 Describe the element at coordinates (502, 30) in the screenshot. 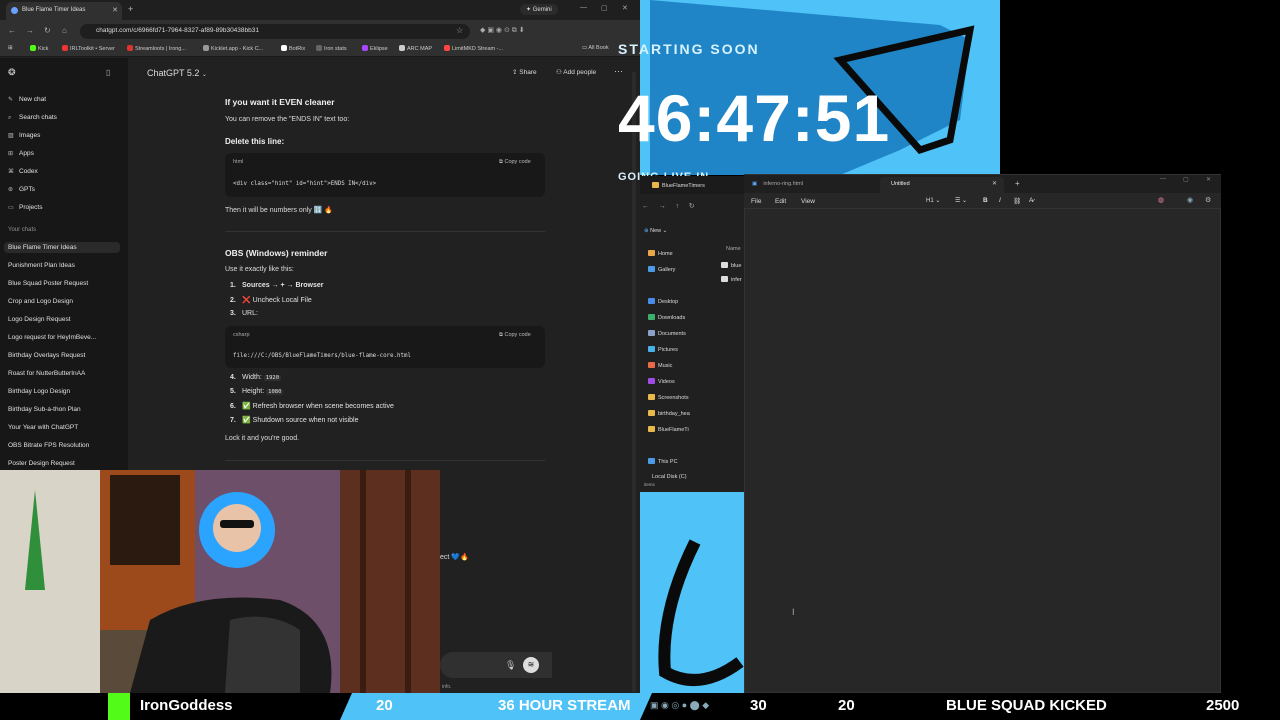

I see `extension-icon: ◆ ▣ ◉ ⊙ ⧉ ⬇` at that location.